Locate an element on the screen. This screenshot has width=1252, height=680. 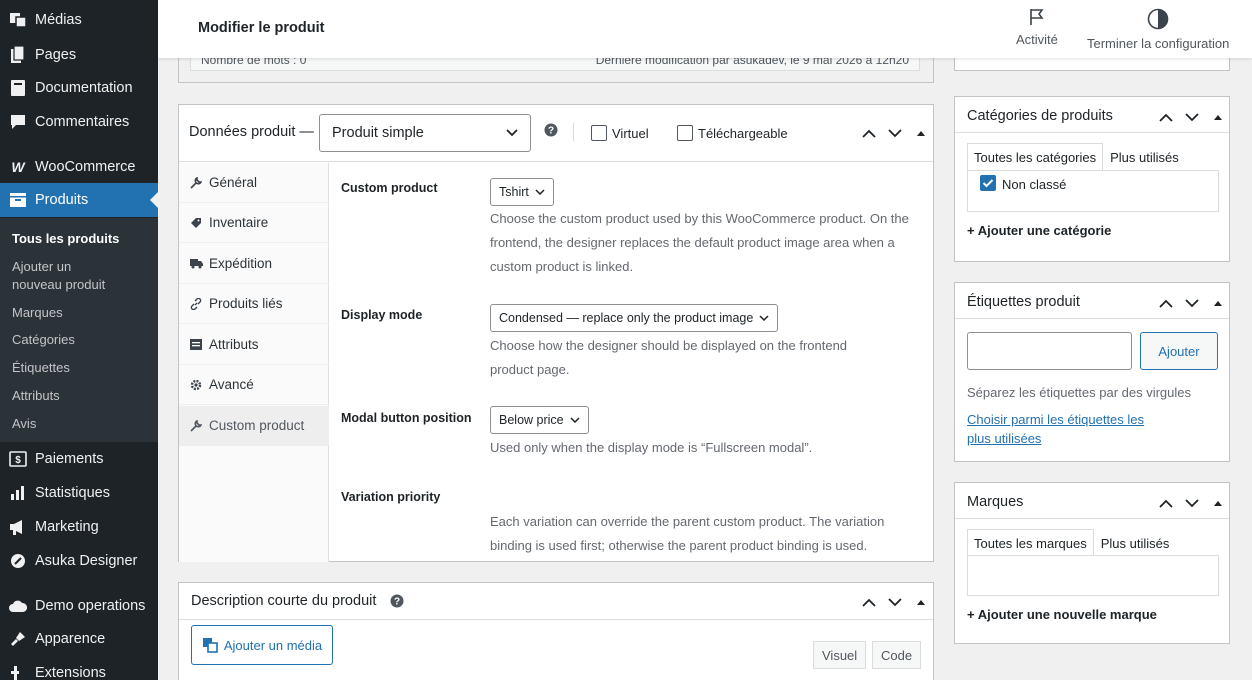
submenu-all-products: Tous les produits is located at coordinates (65, 239).